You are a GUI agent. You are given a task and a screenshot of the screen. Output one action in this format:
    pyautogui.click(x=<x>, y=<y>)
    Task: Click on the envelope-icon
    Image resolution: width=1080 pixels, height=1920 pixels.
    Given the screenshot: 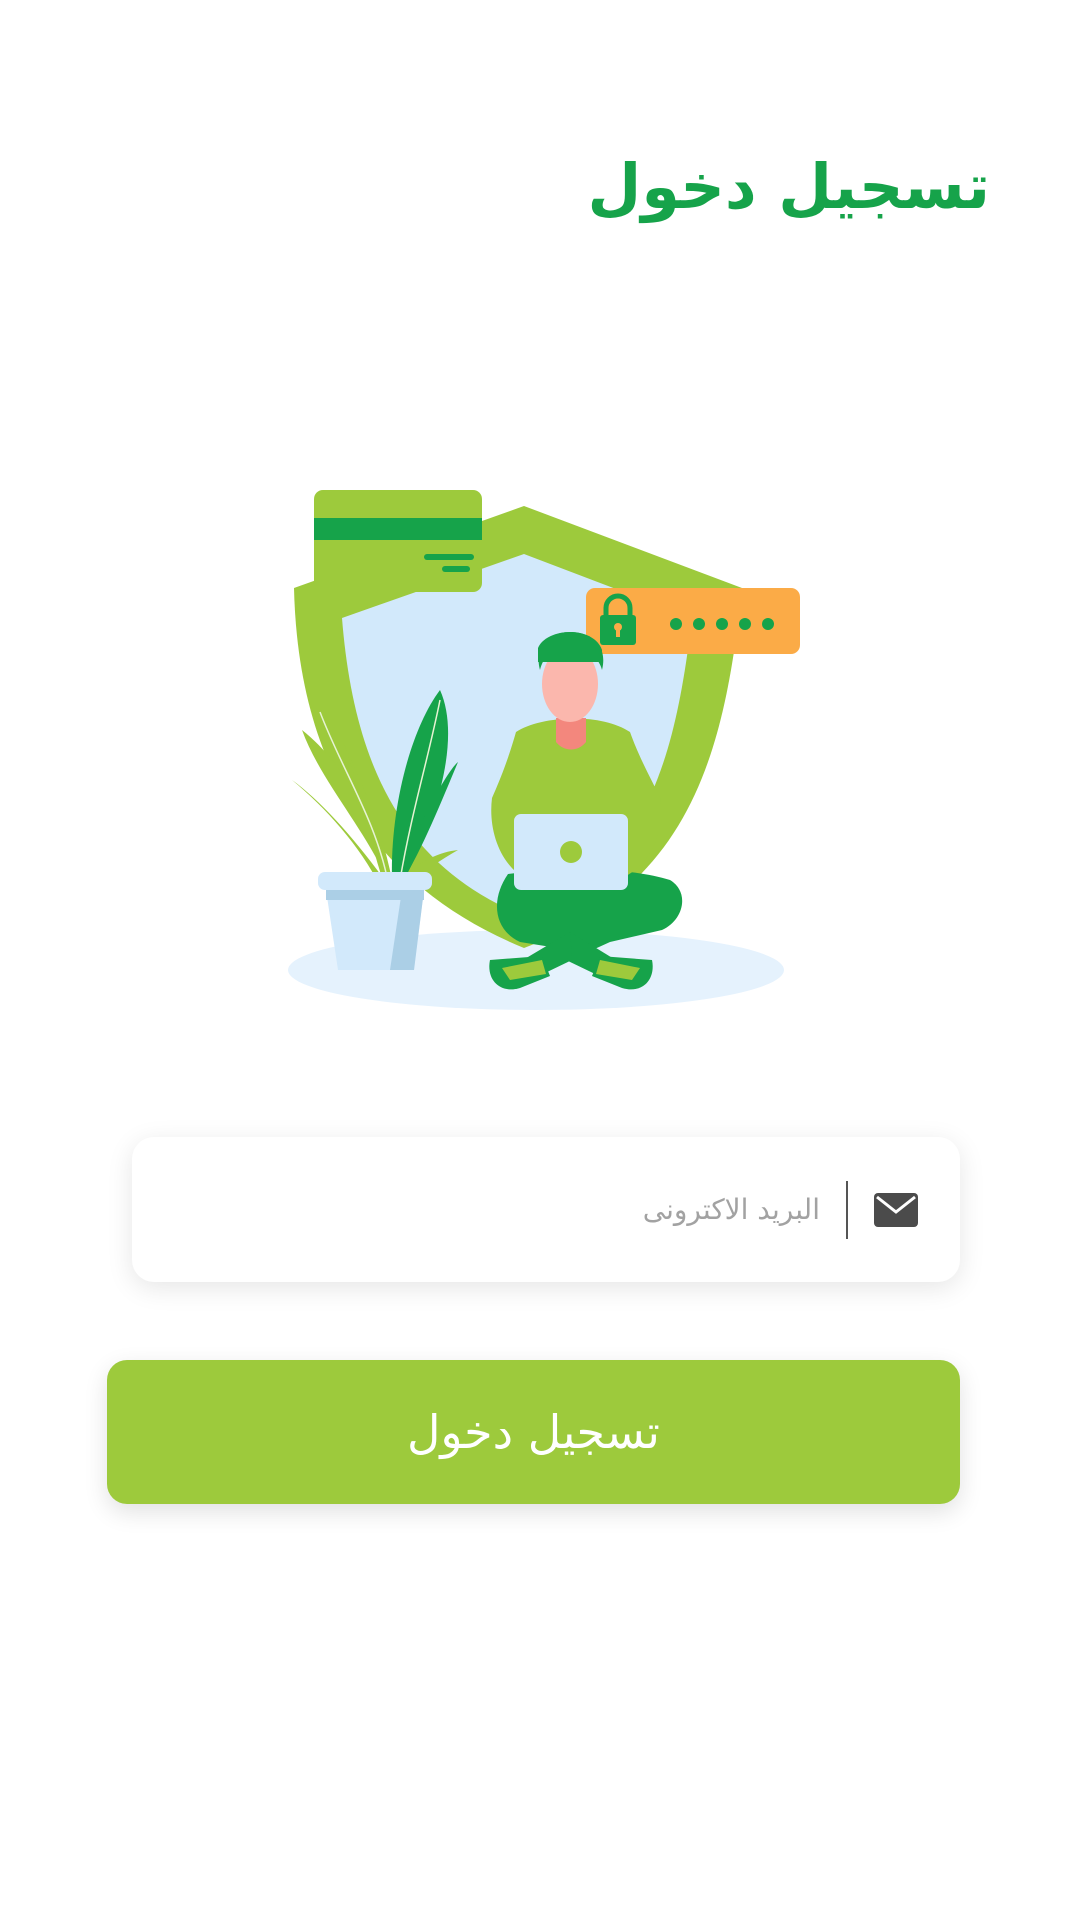 What is the action you would take?
    pyautogui.click(x=896, y=1209)
    